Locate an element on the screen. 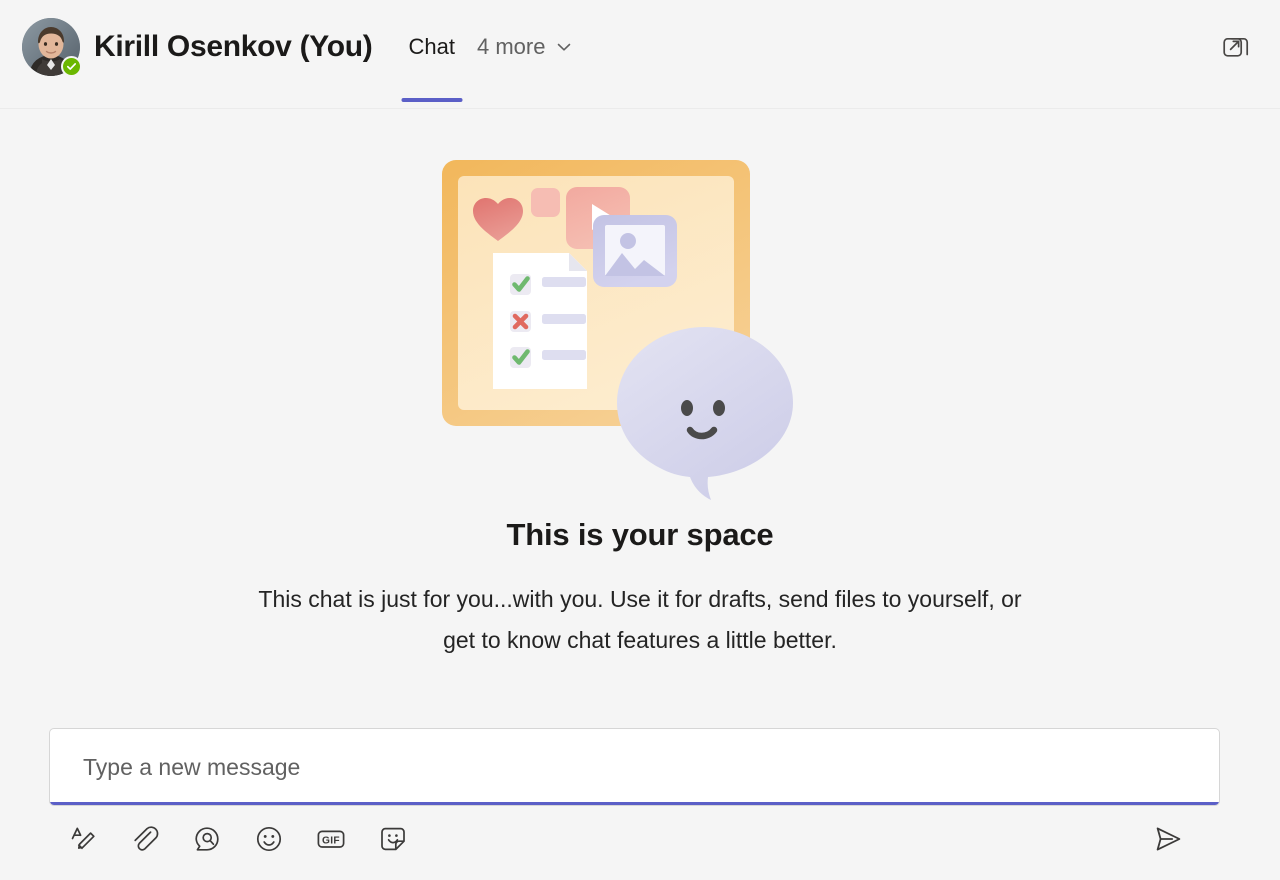 This screenshot has height=880, width=1280. chat-header-actions is located at coordinates (1236, 47).